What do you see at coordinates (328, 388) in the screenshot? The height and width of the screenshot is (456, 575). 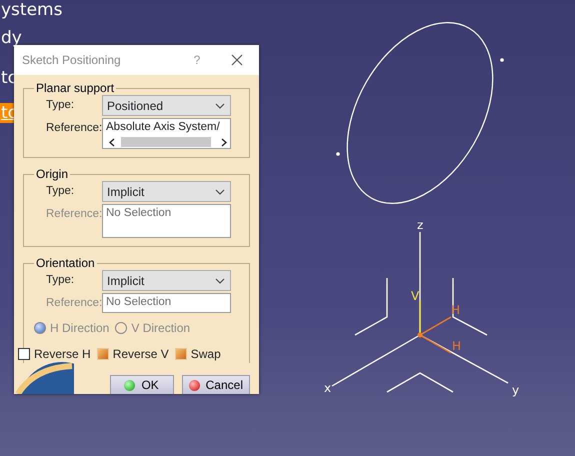 I see `axis-label: x` at bounding box center [328, 388].